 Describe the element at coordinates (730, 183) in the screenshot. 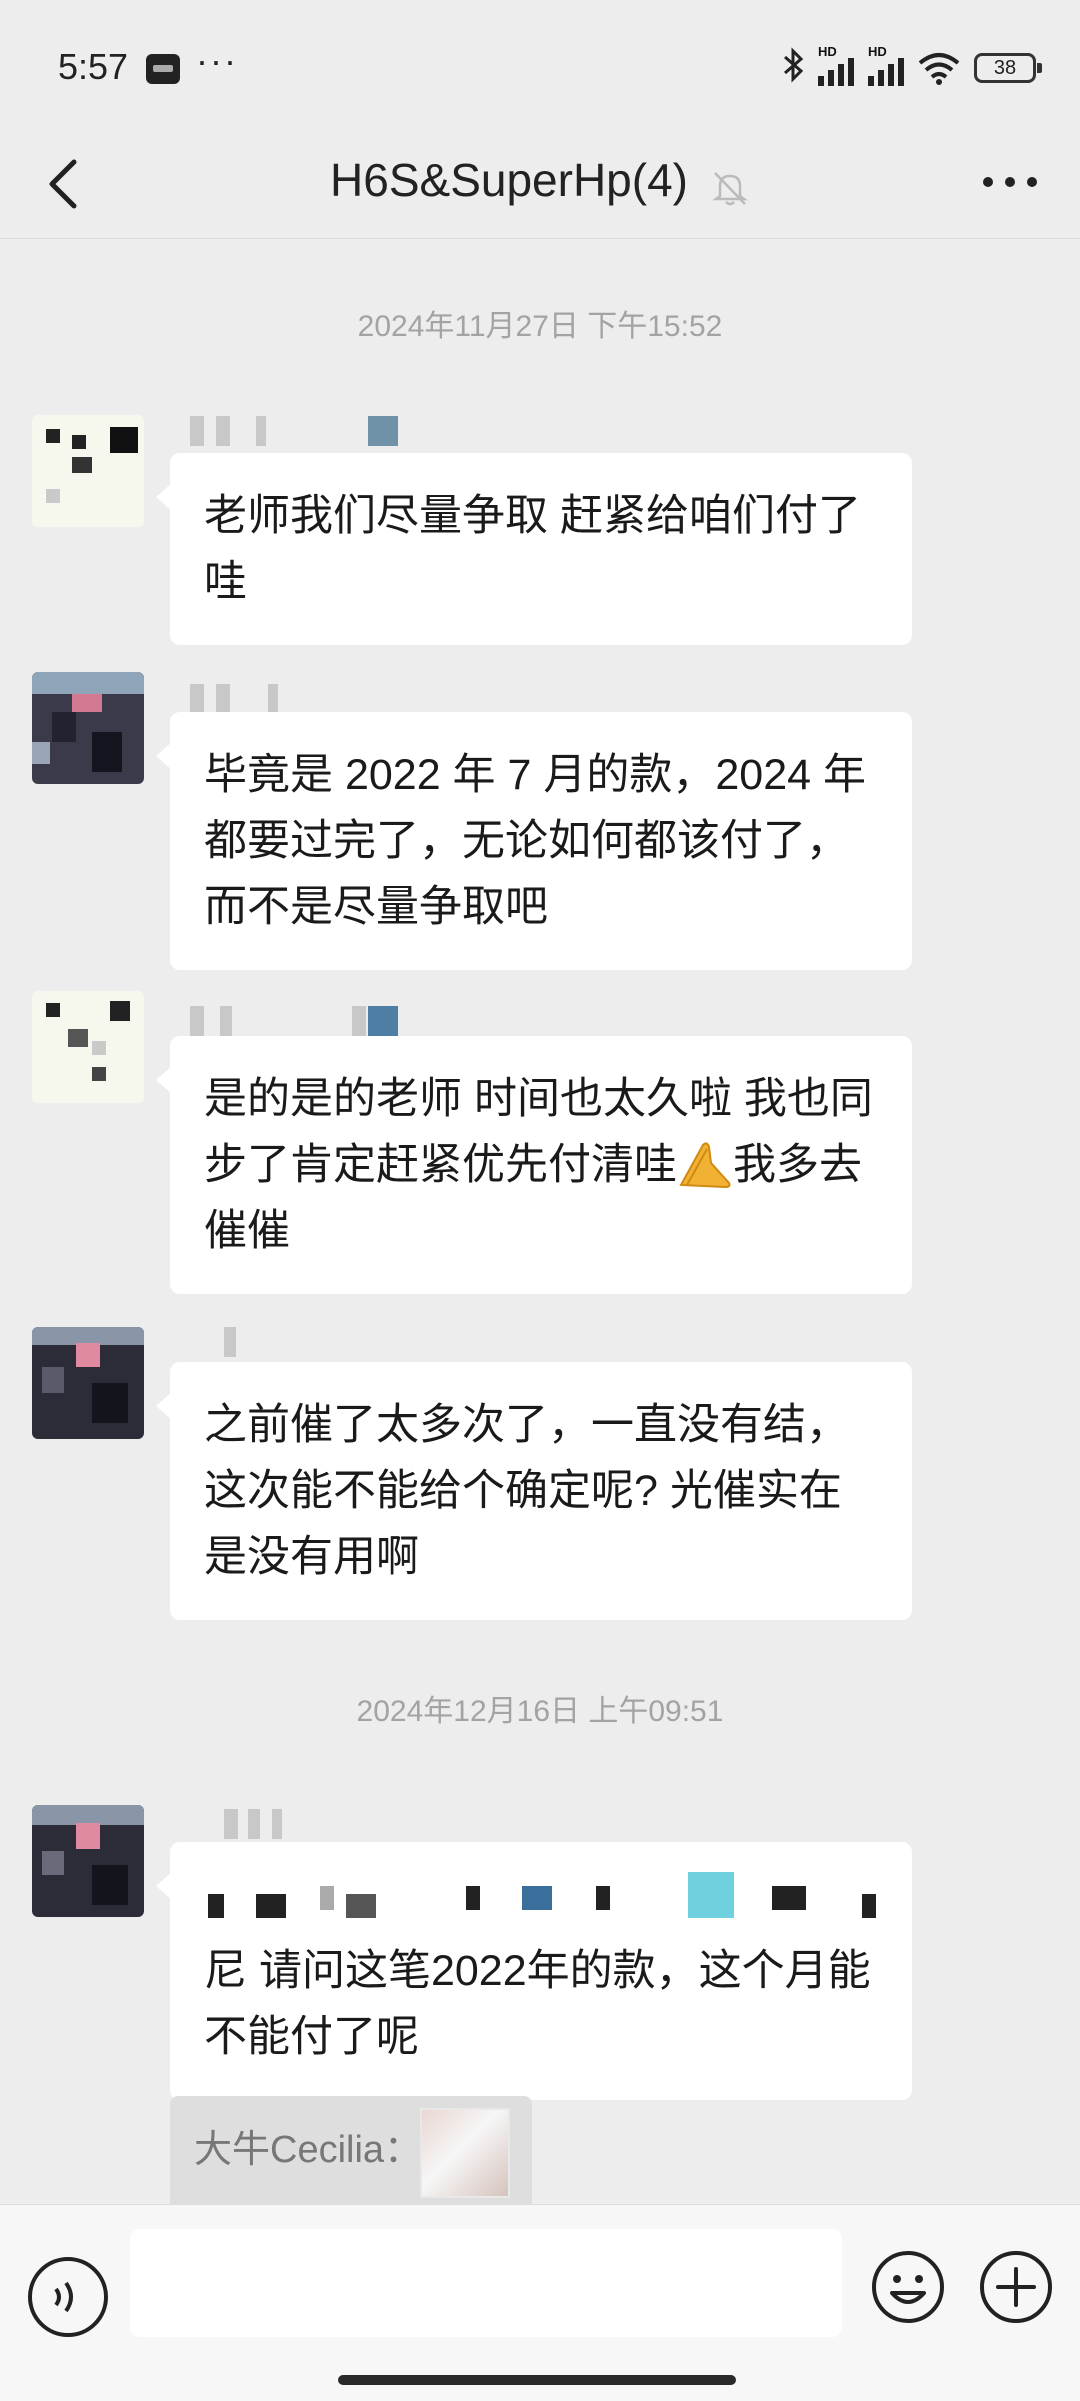

I see `bell-off-icon` at that location.